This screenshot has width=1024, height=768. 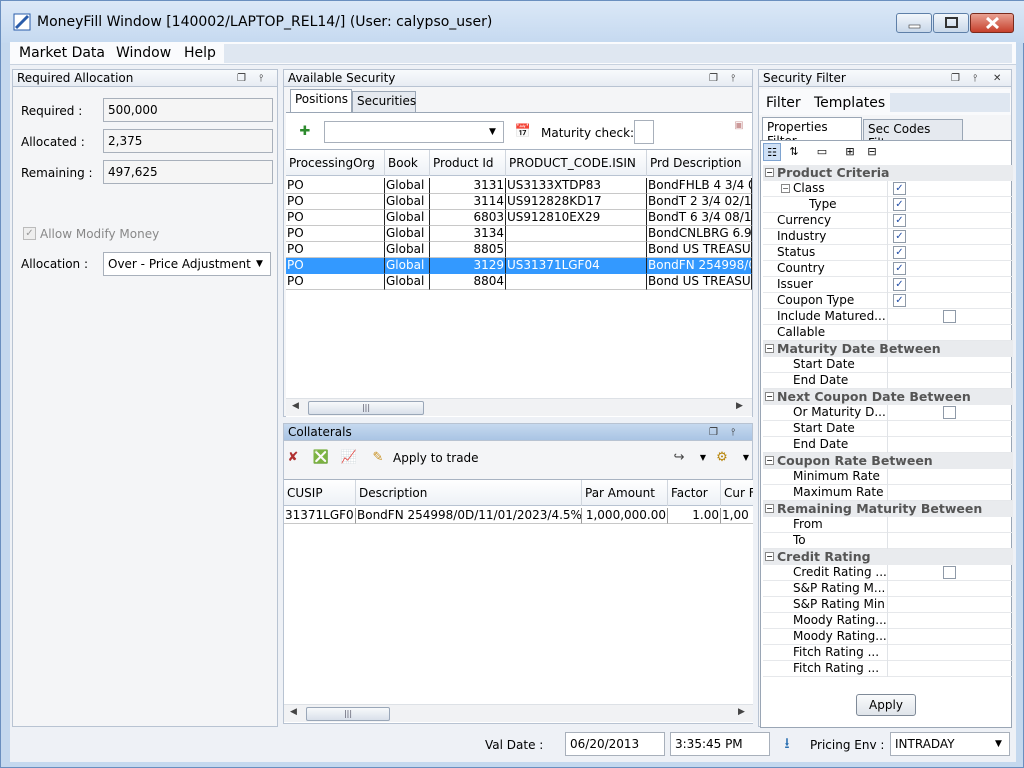 I want to click on filter-property-row: Maximum Rate, so click(x=888, y=493).